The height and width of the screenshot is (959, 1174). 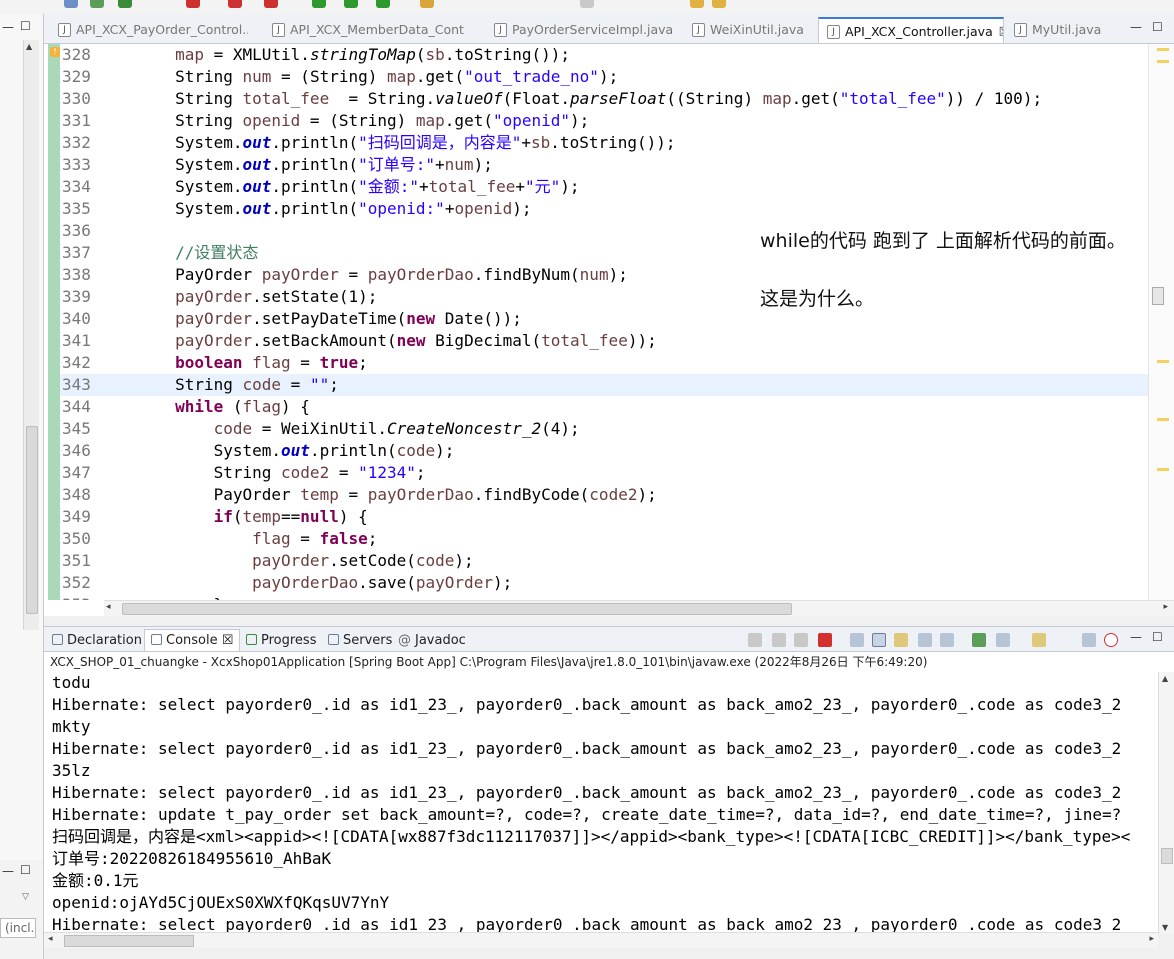 I want to click on editor-tab: J MyUtil.java, so click(x=1061, y=30).